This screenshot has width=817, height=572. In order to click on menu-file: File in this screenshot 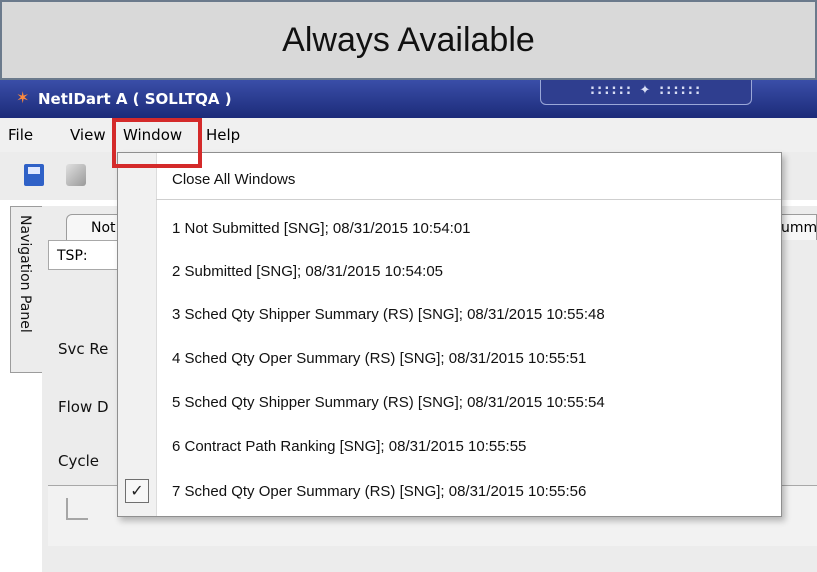, I will do `click(20, 135)`.